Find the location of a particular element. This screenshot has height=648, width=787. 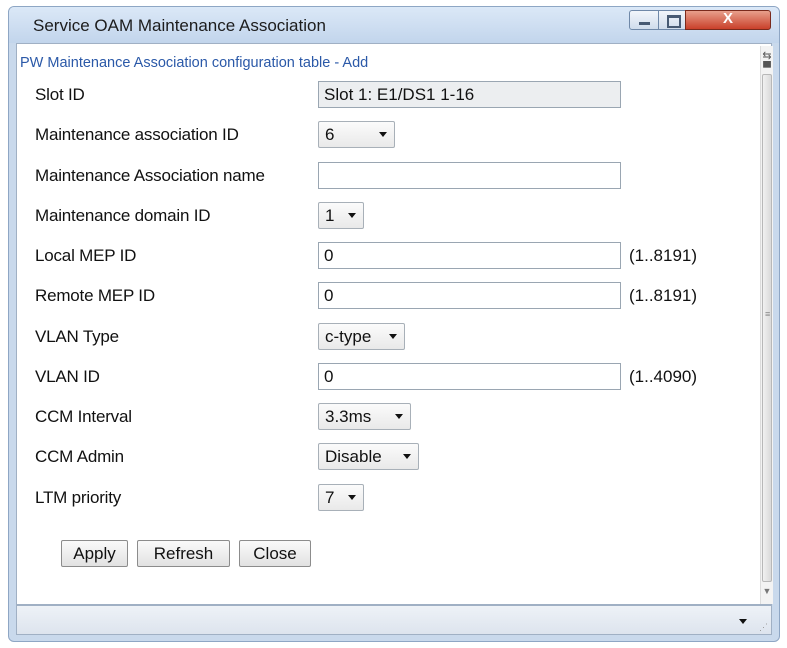

ccm-admin-select: Disable is located at coordinates (368, 456).